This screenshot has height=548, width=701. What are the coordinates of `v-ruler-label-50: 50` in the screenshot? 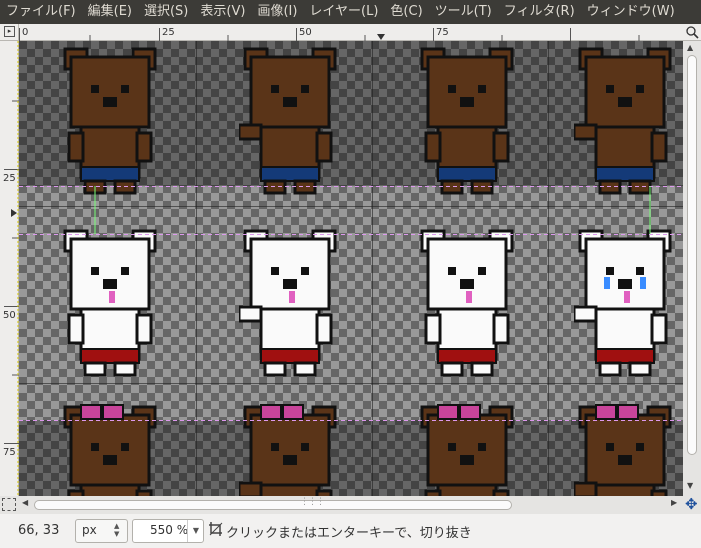 It's located at (9, 315).